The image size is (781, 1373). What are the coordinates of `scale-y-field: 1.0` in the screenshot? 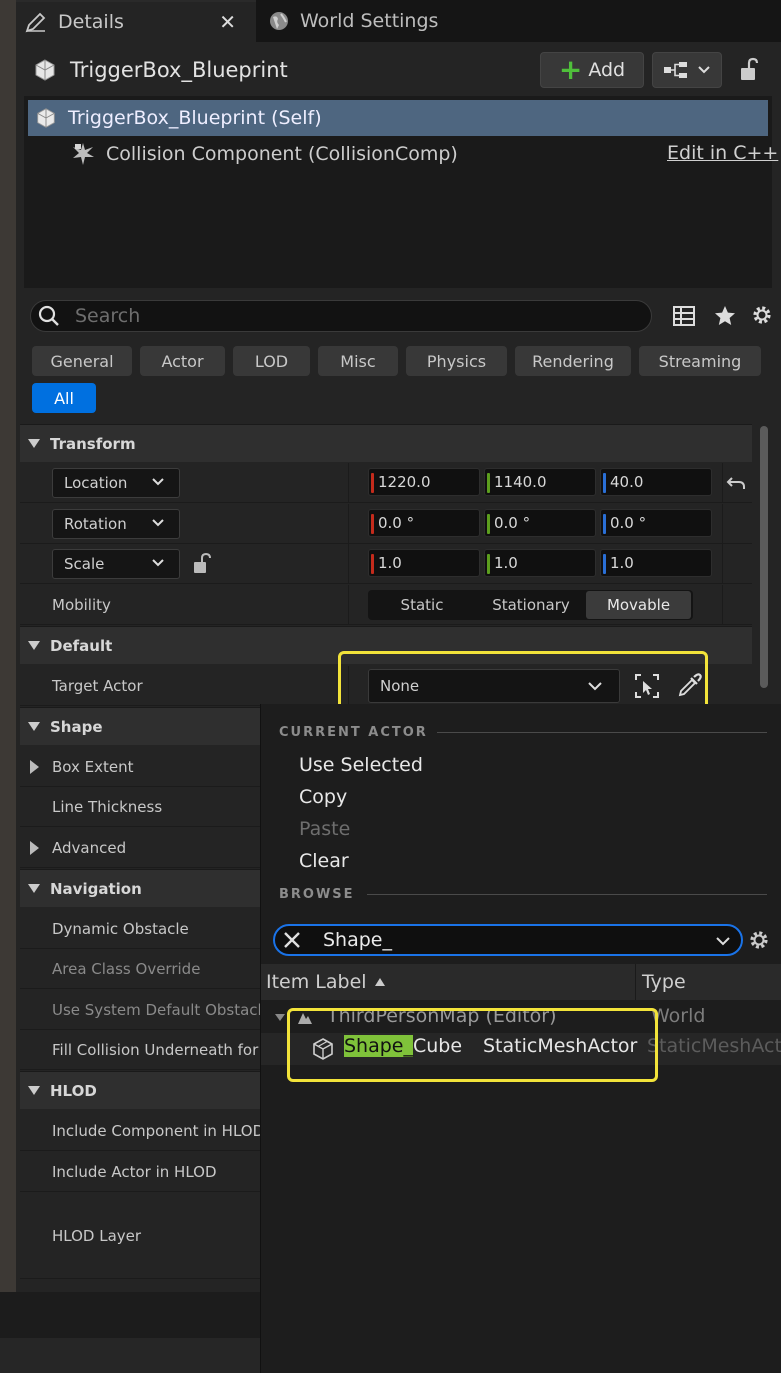 It's located at (540, 563).